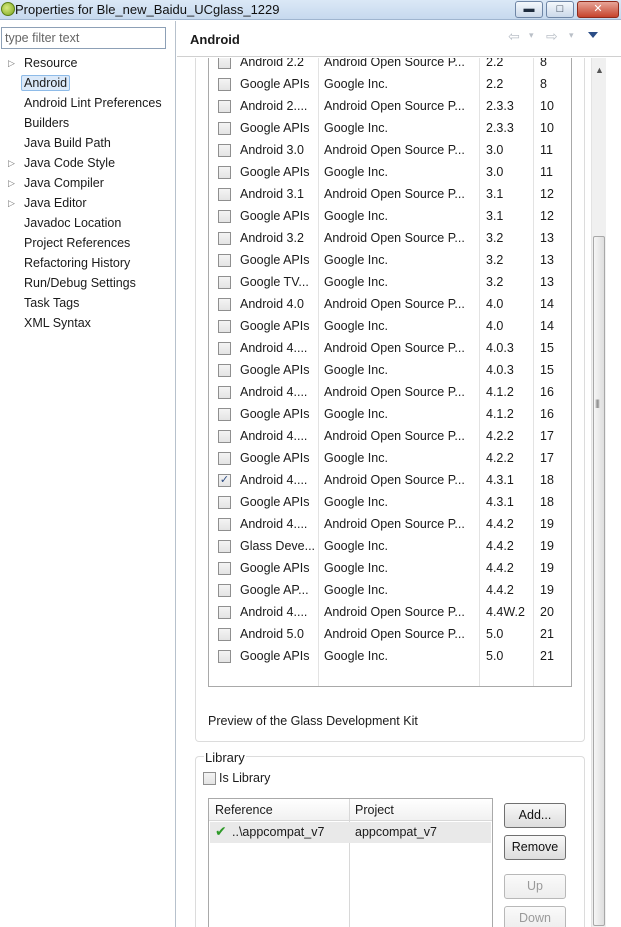  What do you see at coordinates (531, 35) in the screenshot?
I see `back-dropdown-icon: ▾` at bounding box center [531, 35].